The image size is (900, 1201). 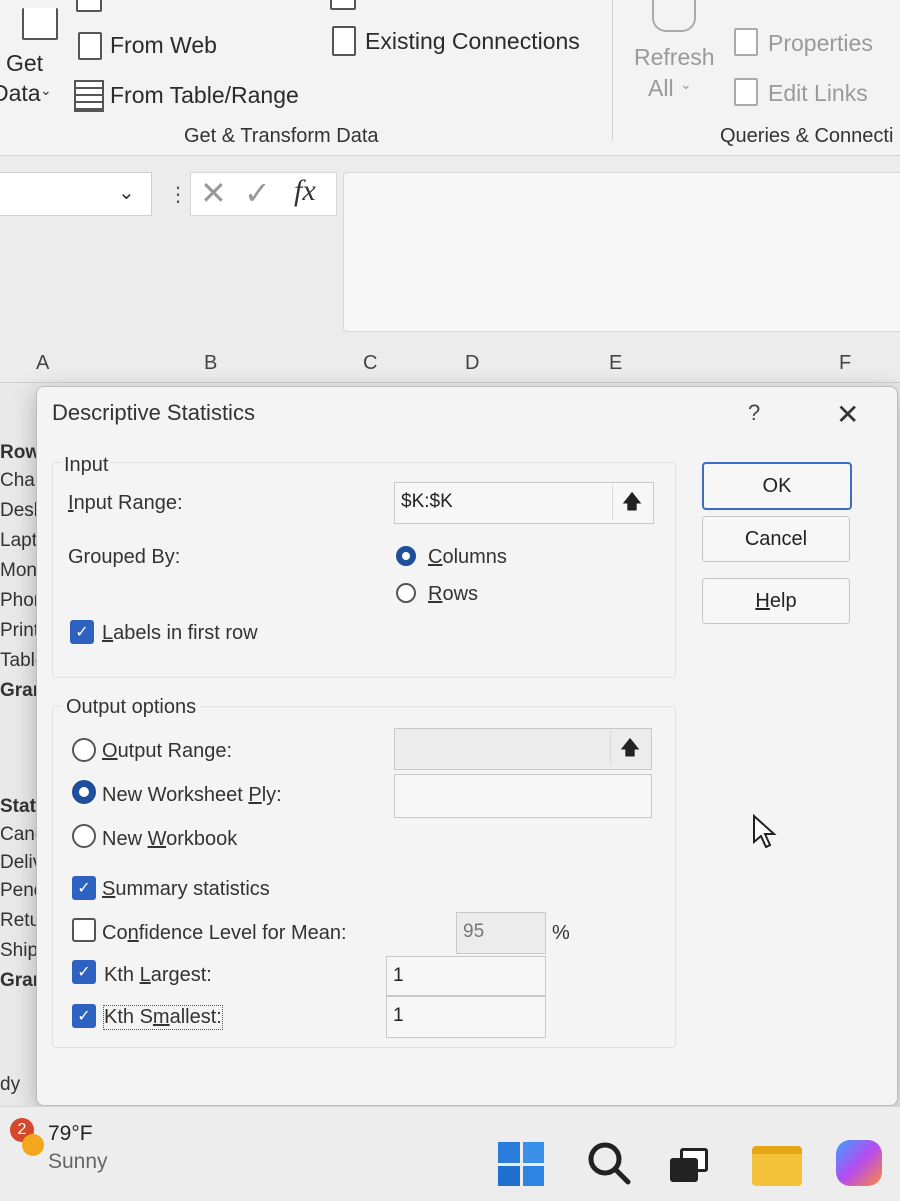 What do you see at coordinates (19, 951) in the screenshot?
I see `cell-shipped: Shipp` at bounding box center [19, 951].